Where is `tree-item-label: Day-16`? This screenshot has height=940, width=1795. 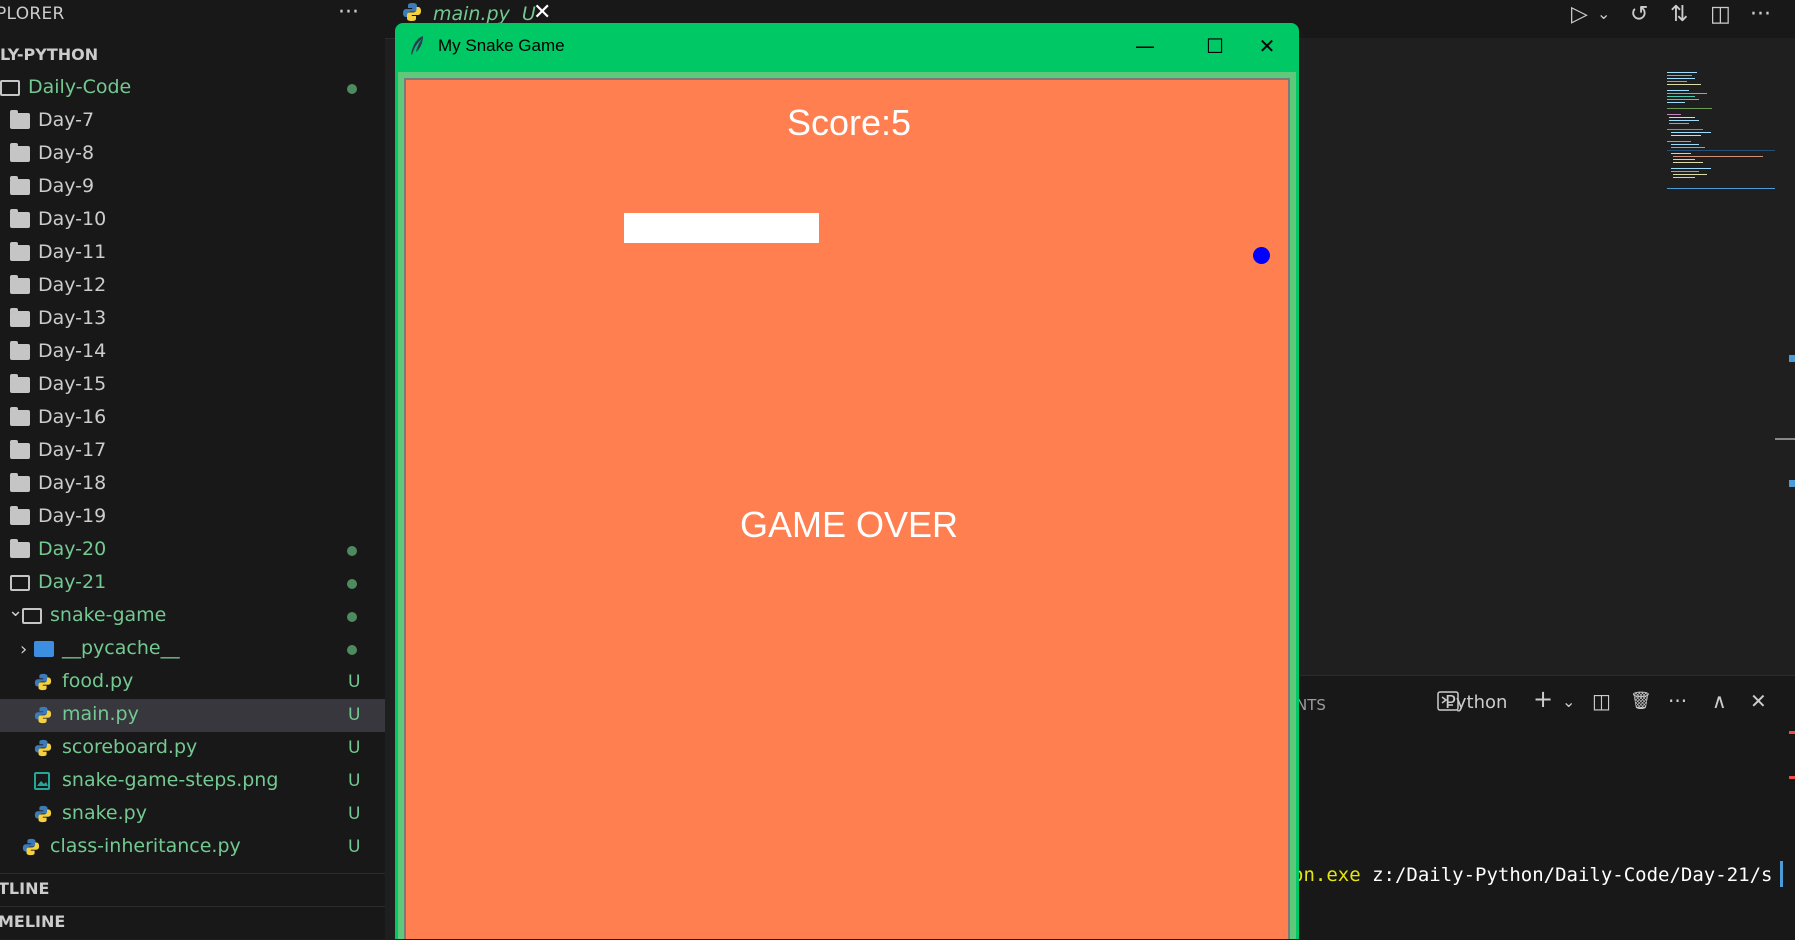 tree-item-label: Day-16 is located at coordinates (72, 417).